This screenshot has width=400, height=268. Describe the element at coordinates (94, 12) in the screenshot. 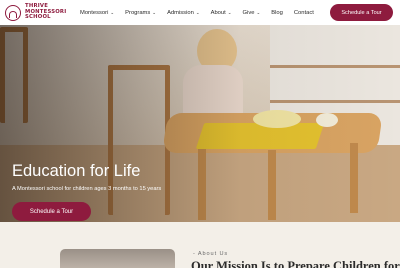

I see `nav-item-label: Montessori` at that location.